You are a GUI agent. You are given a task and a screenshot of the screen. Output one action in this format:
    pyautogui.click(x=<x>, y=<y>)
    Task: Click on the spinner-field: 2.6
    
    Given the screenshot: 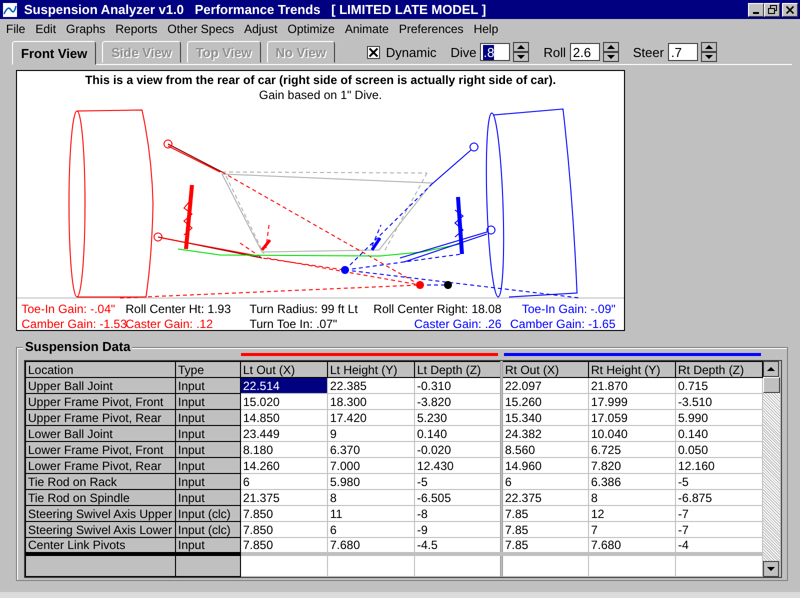 What is the action you would take?
    pyautogui.click(x=585, y=52)
    